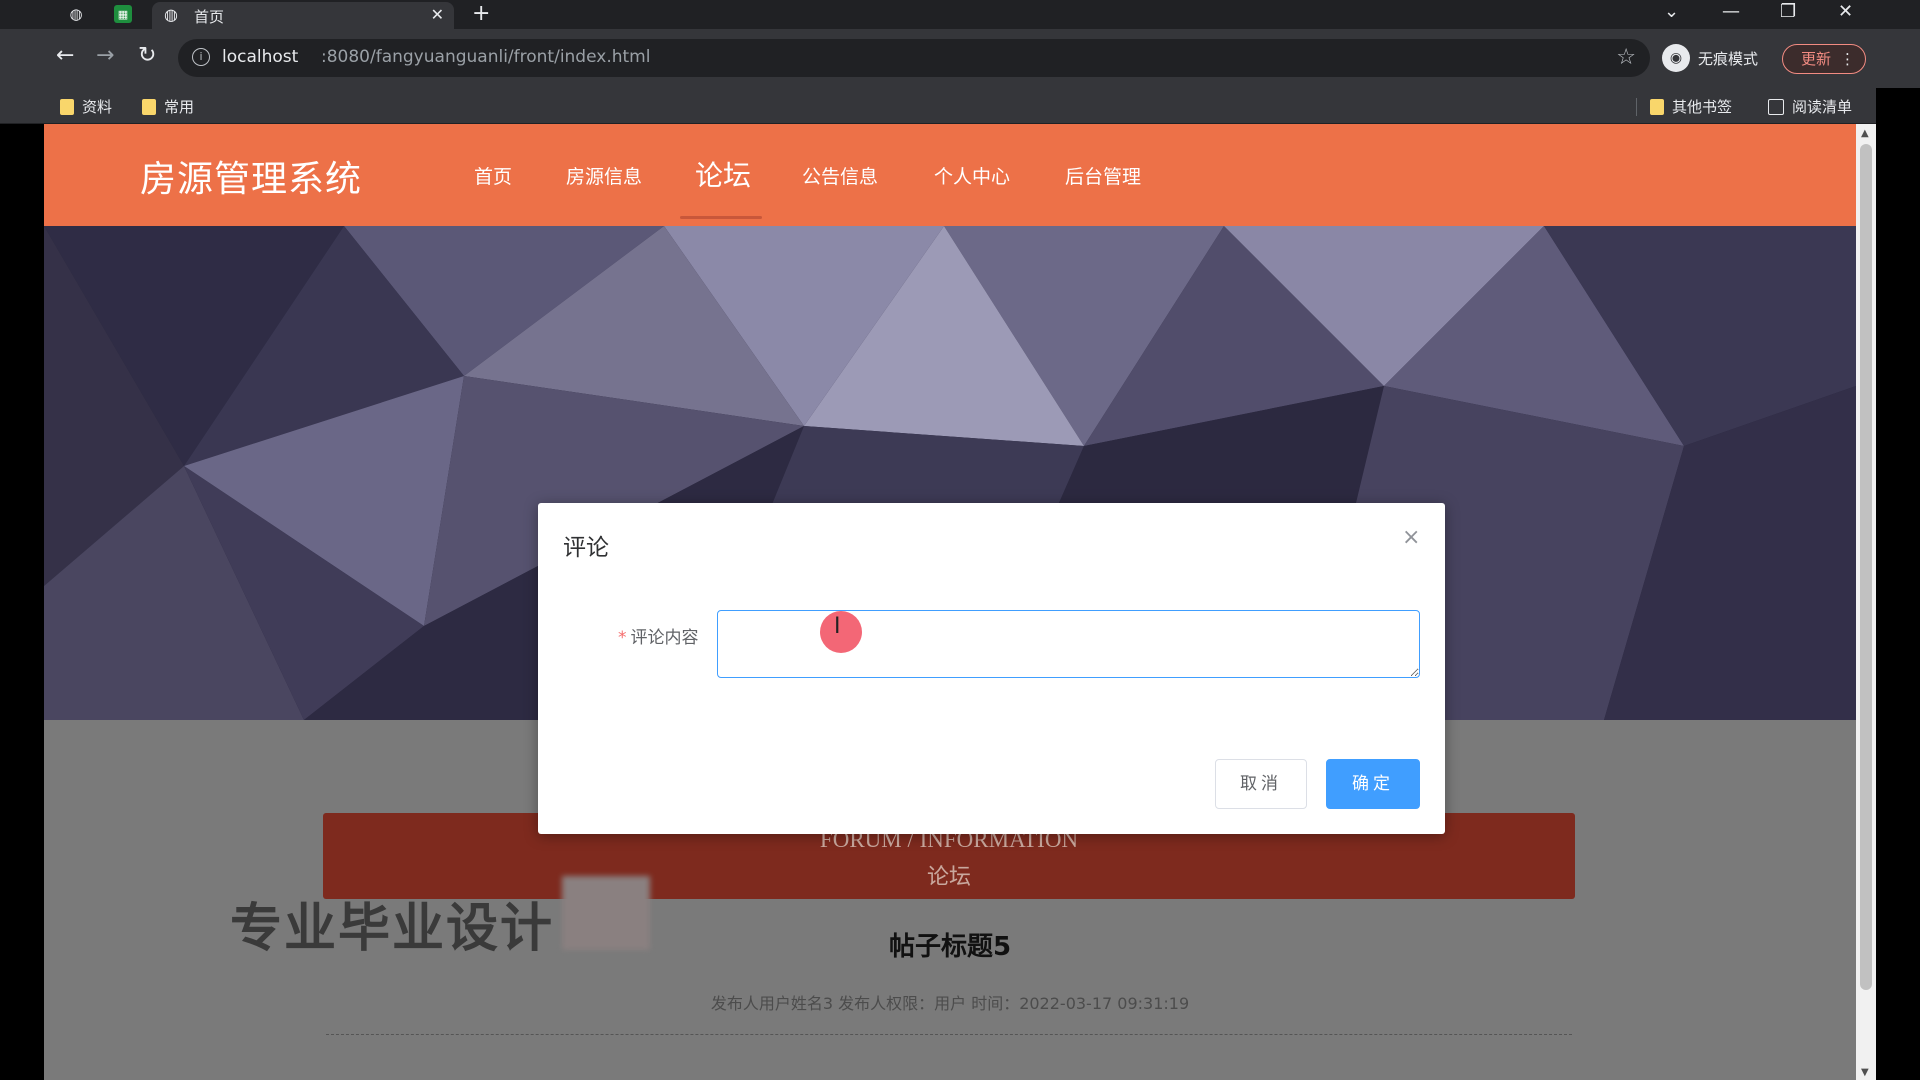 The width and height of the screenshot is (1920, 1080). I want to click on nav-item-home: 首页, so click(493, 175).